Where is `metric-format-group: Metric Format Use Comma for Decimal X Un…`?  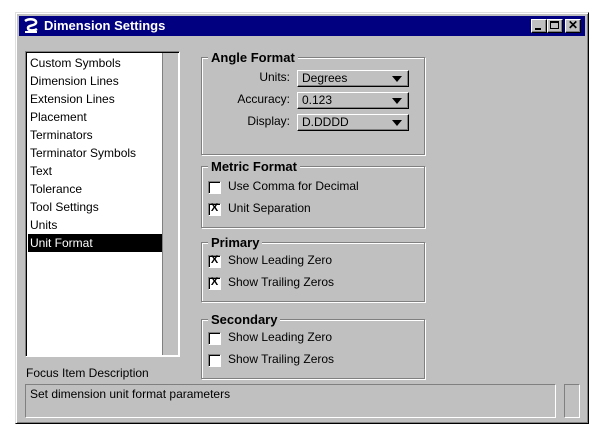
metric-format-group: Metric Format Use Comma for Decimal X Un… is located at coordinates (313, 193).